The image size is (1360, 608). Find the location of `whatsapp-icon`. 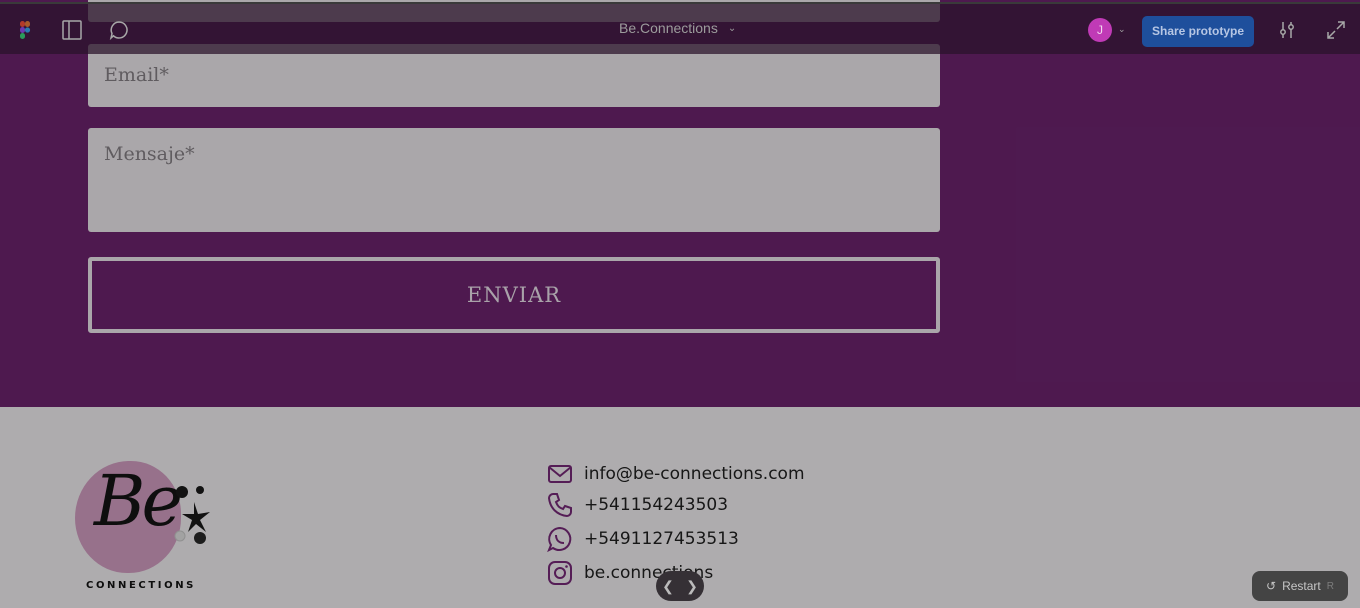

whatsapp-icon is located at coordinates (559, 539).